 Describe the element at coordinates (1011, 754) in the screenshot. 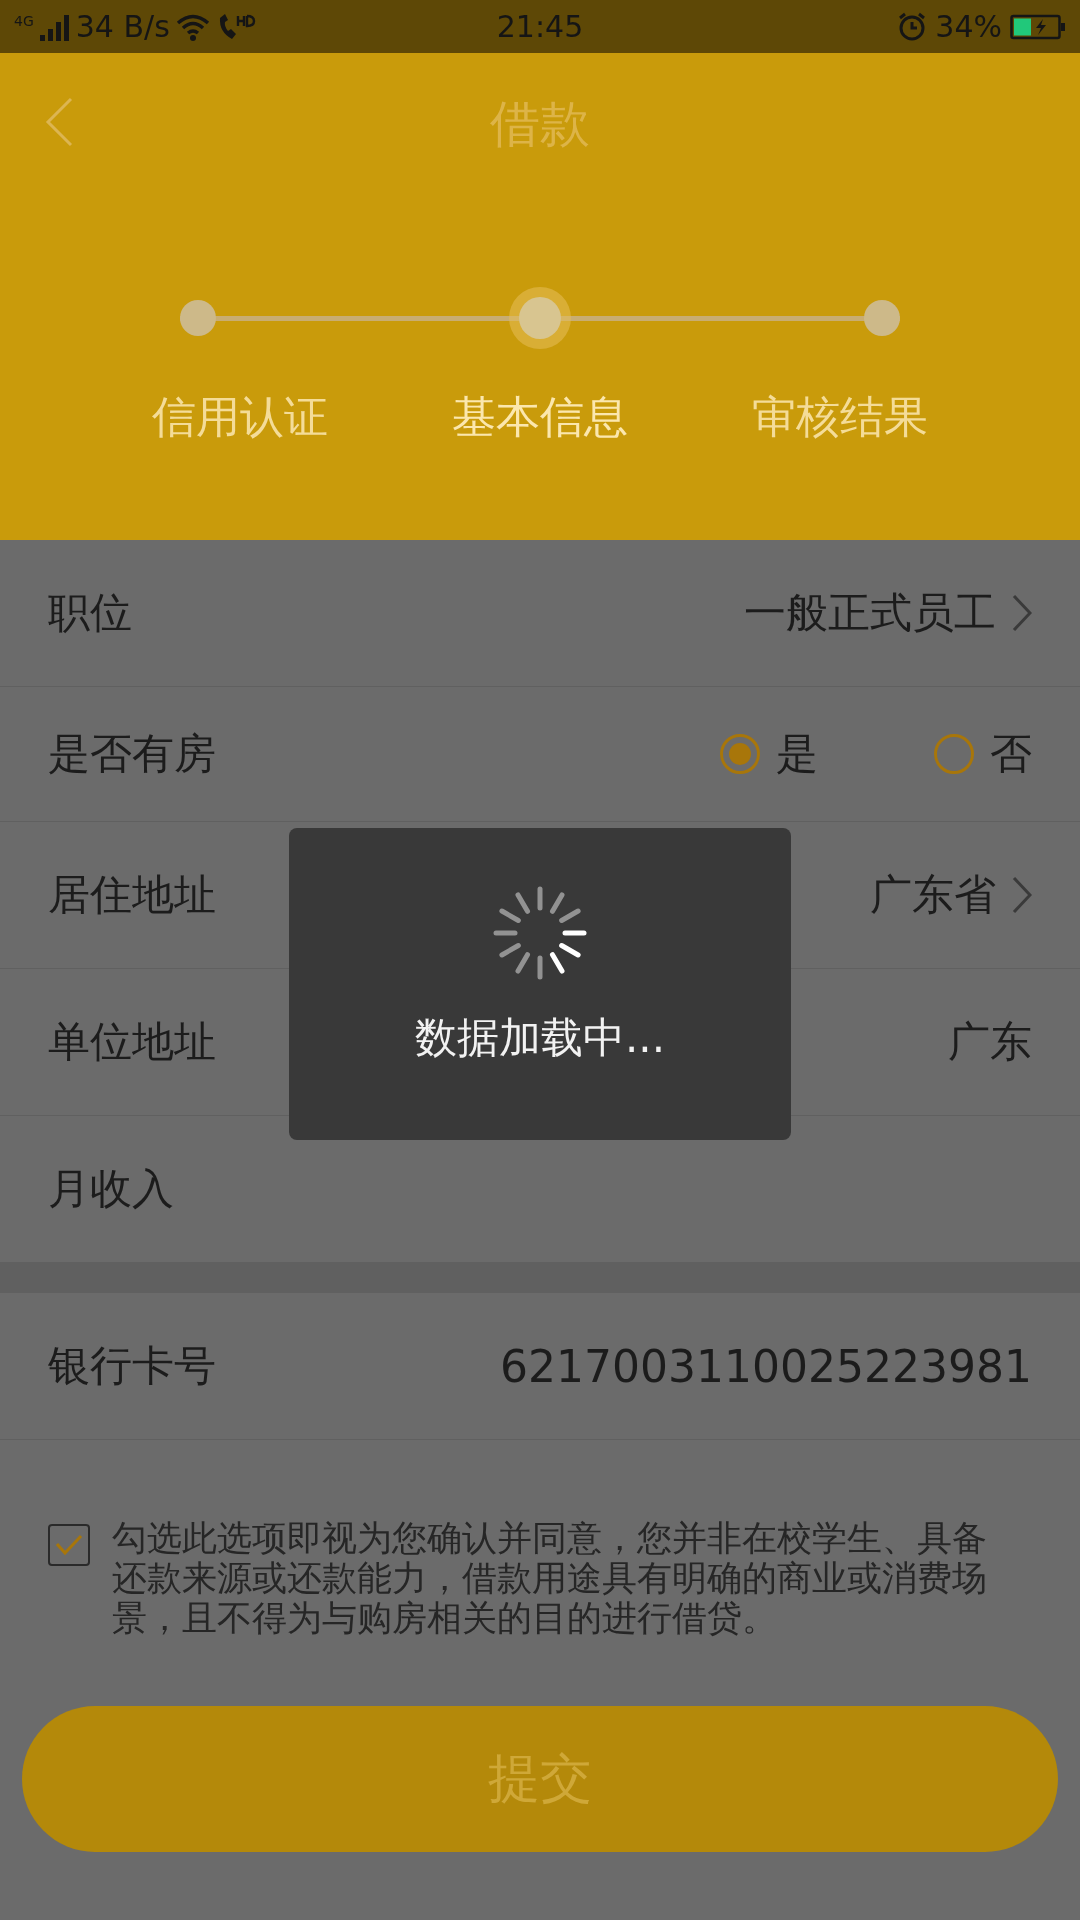

I see `option-label: 否` at that location.